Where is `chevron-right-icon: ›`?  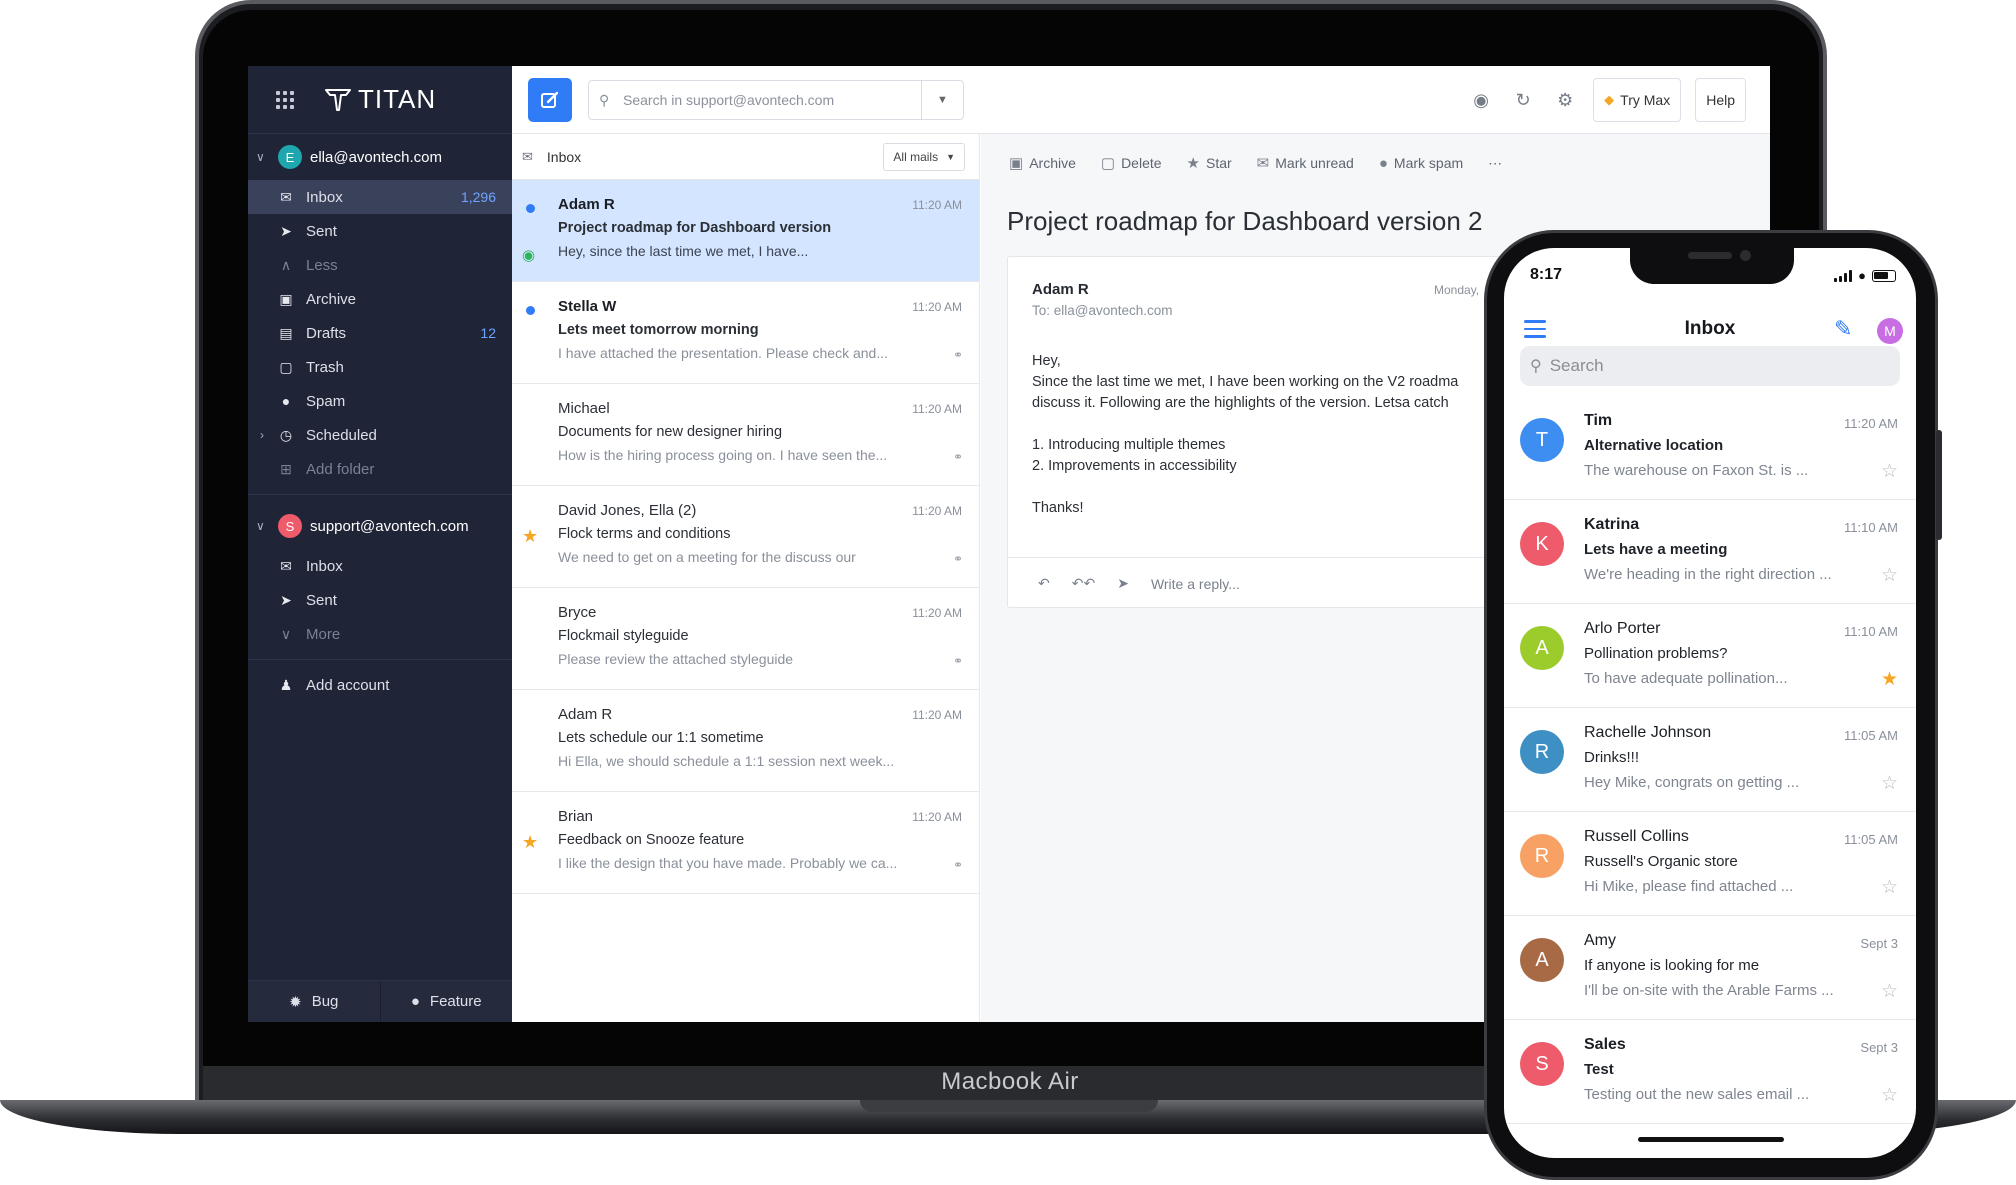
chevron-right-icon: › is located at coordinates (262, 435).